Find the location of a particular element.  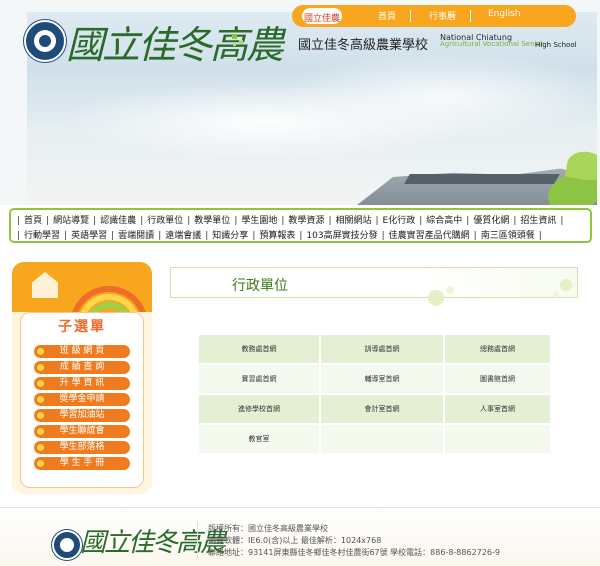

nav-item: 招生資訊 is located at coordinates (538, 221).